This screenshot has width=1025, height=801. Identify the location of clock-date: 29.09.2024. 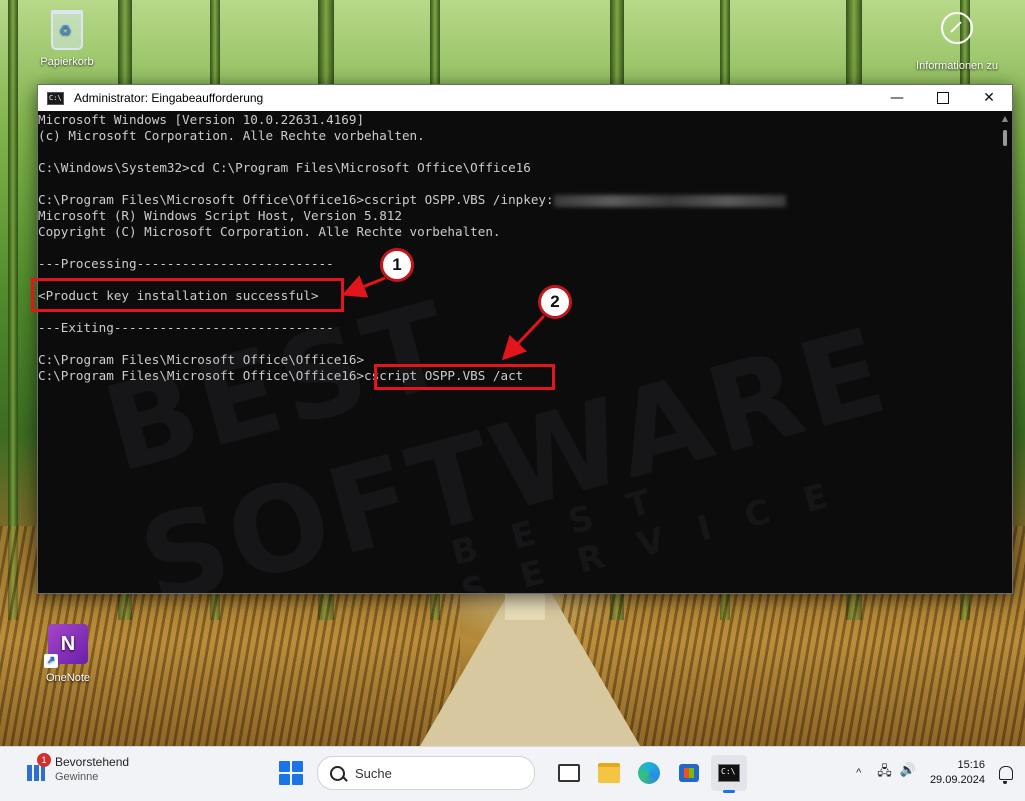
(957, 780).